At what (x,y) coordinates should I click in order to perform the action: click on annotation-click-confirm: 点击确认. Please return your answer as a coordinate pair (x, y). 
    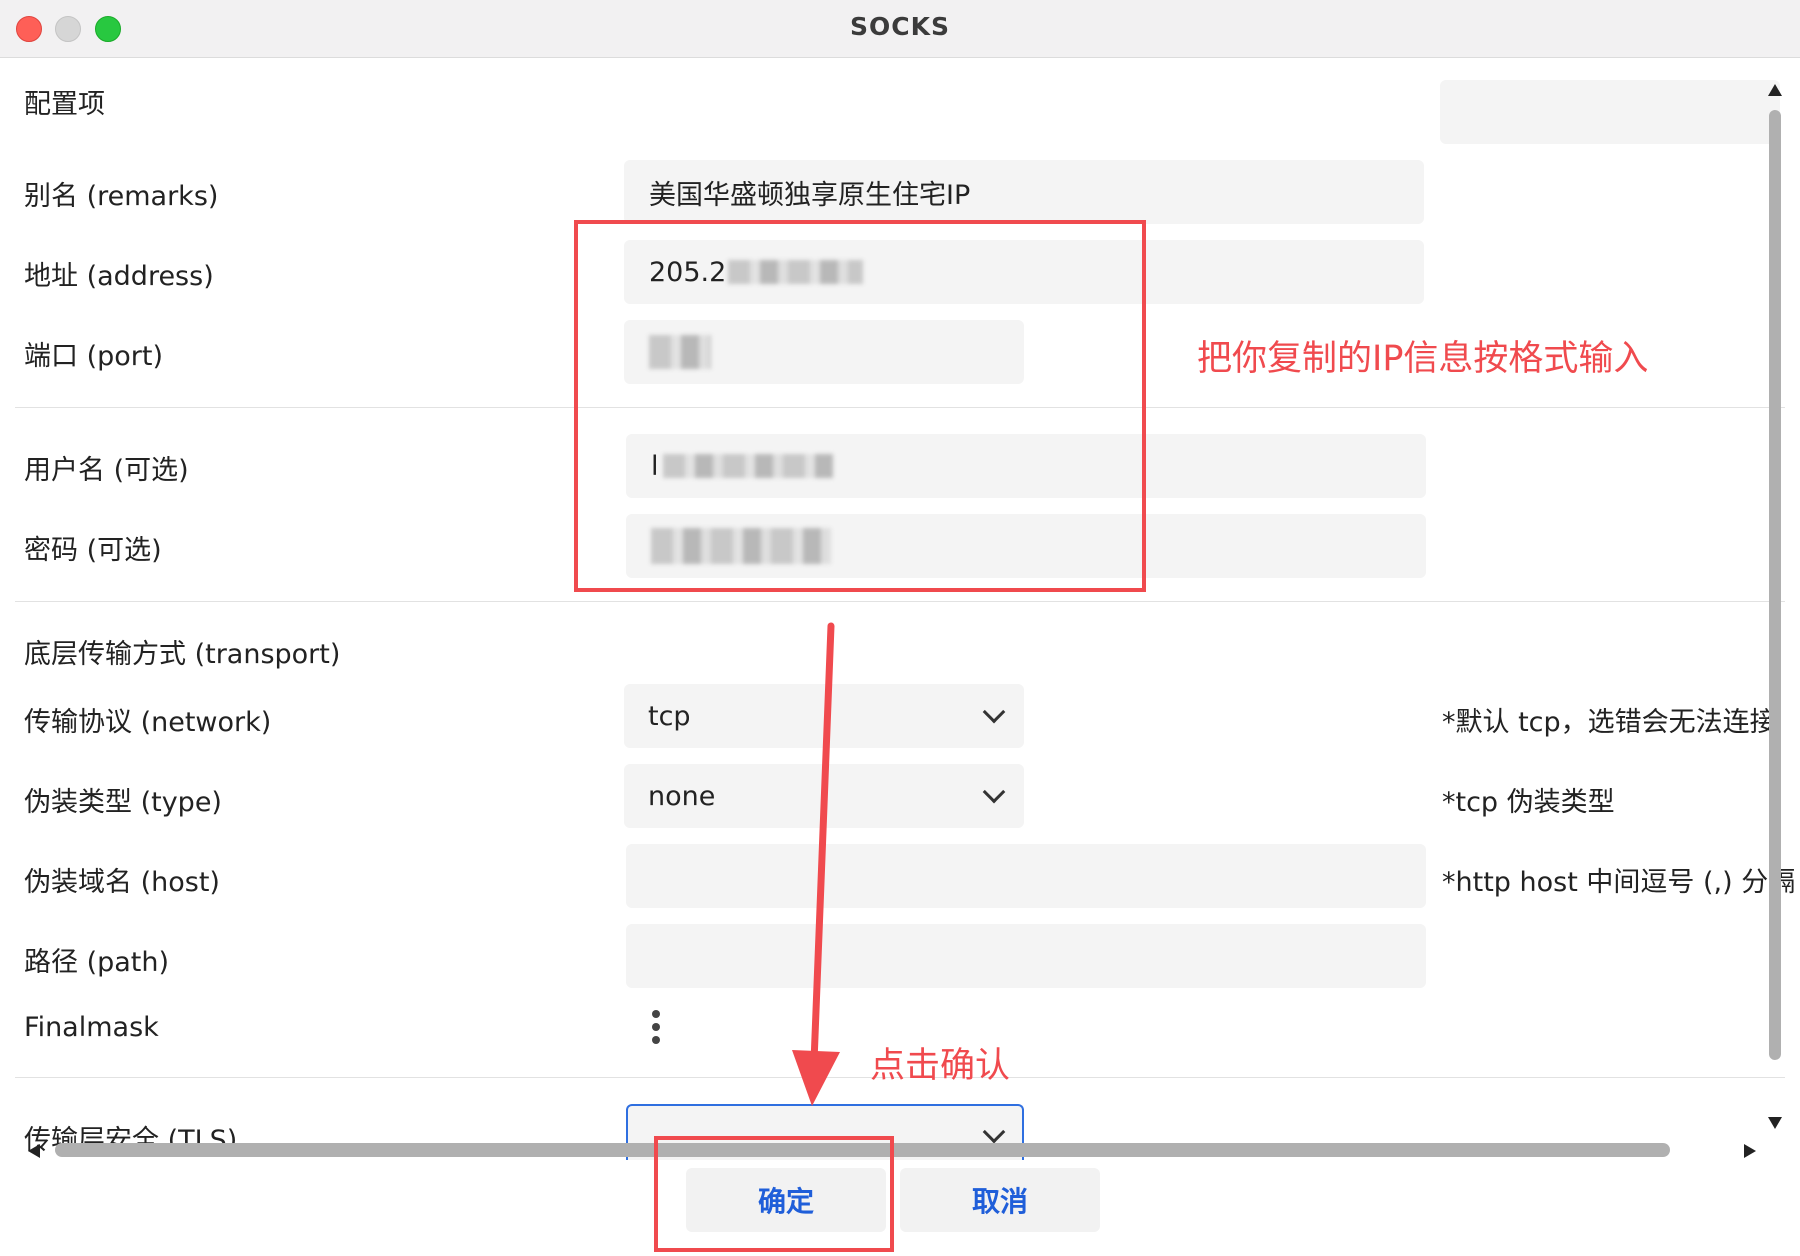
    Looking at the image, I should click on (940, 1066).